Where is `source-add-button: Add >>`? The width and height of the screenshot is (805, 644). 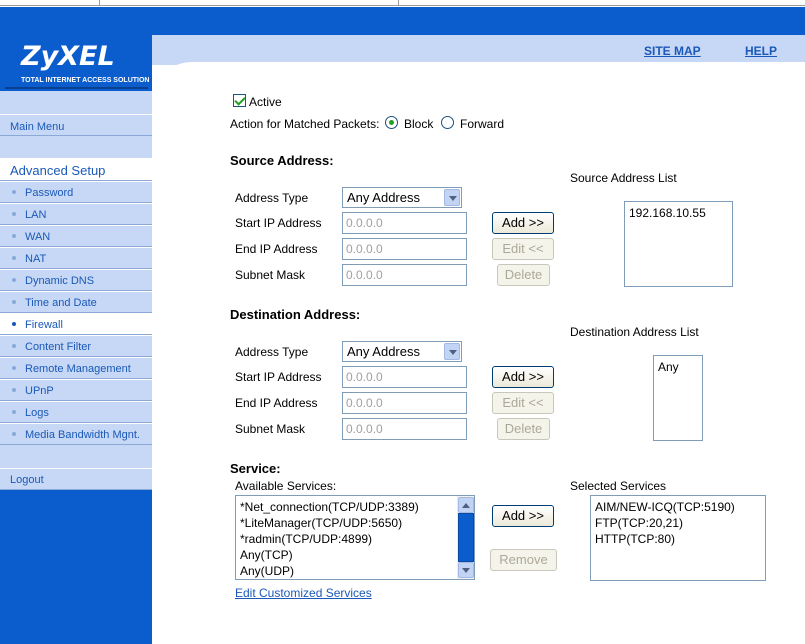 source-add-button: Add >> is located at coordinates (523, 223).